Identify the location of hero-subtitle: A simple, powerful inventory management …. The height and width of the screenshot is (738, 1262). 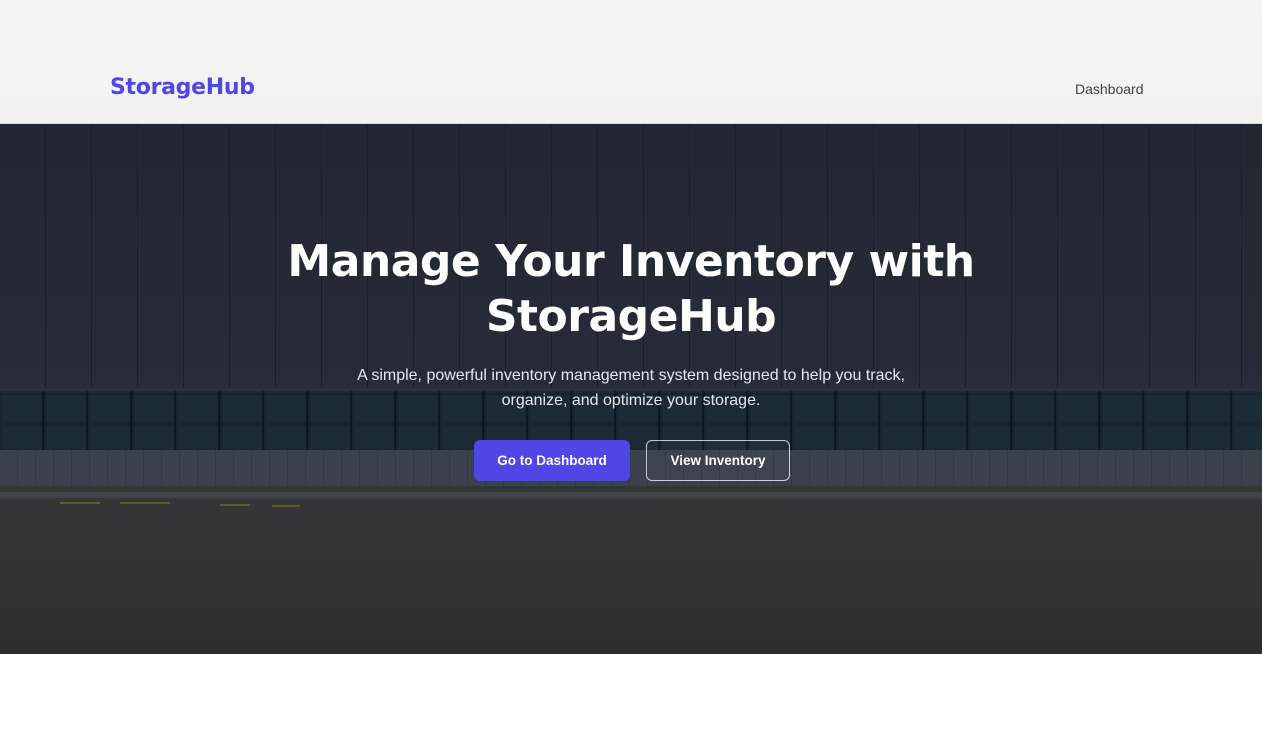
(631, 388).